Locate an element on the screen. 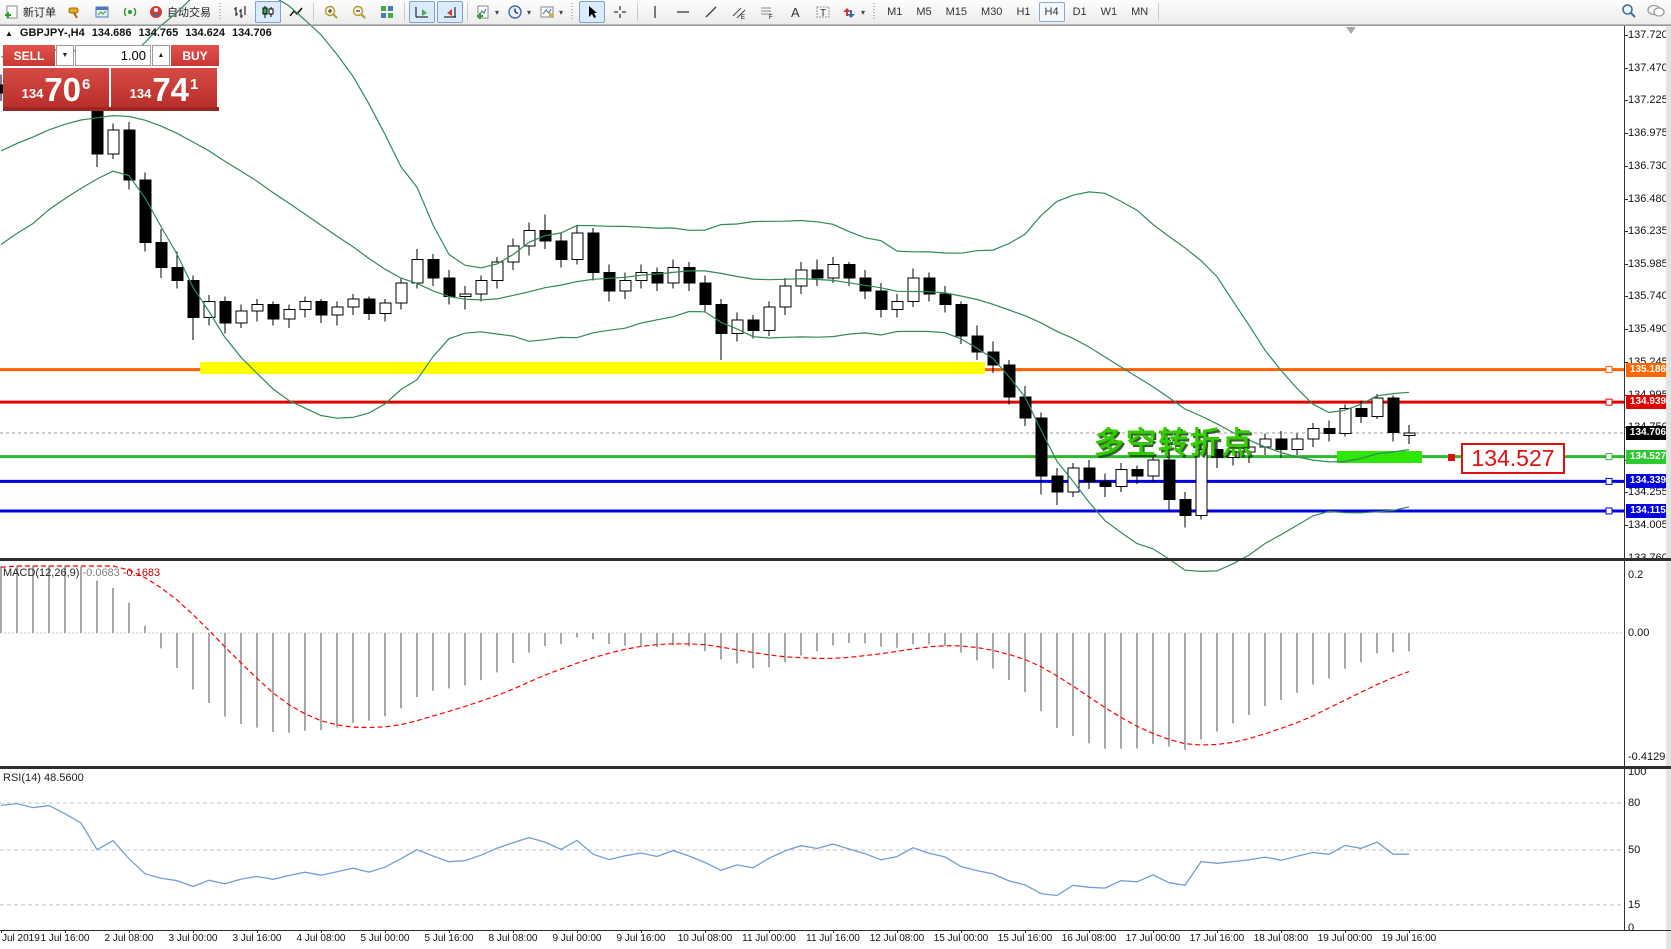 The image size is (1671, 949). ohlc-high: 134.765 is located at coordinates (158, 33).